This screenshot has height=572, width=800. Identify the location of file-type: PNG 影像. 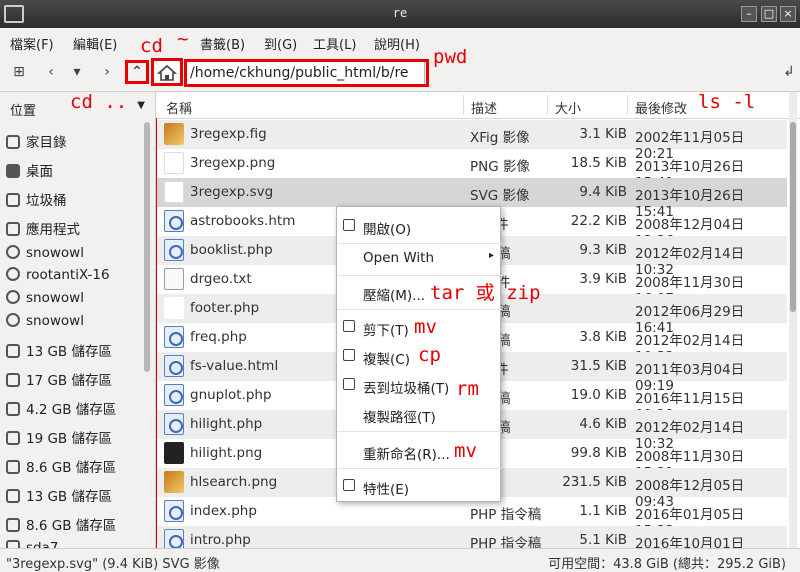
(500, 167).